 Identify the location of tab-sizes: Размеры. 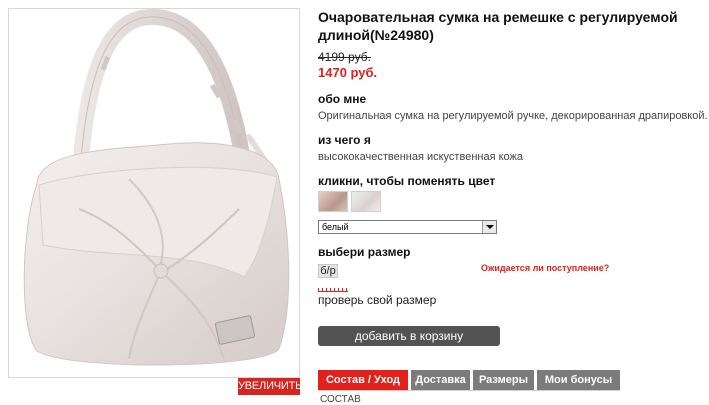
(503, 380).